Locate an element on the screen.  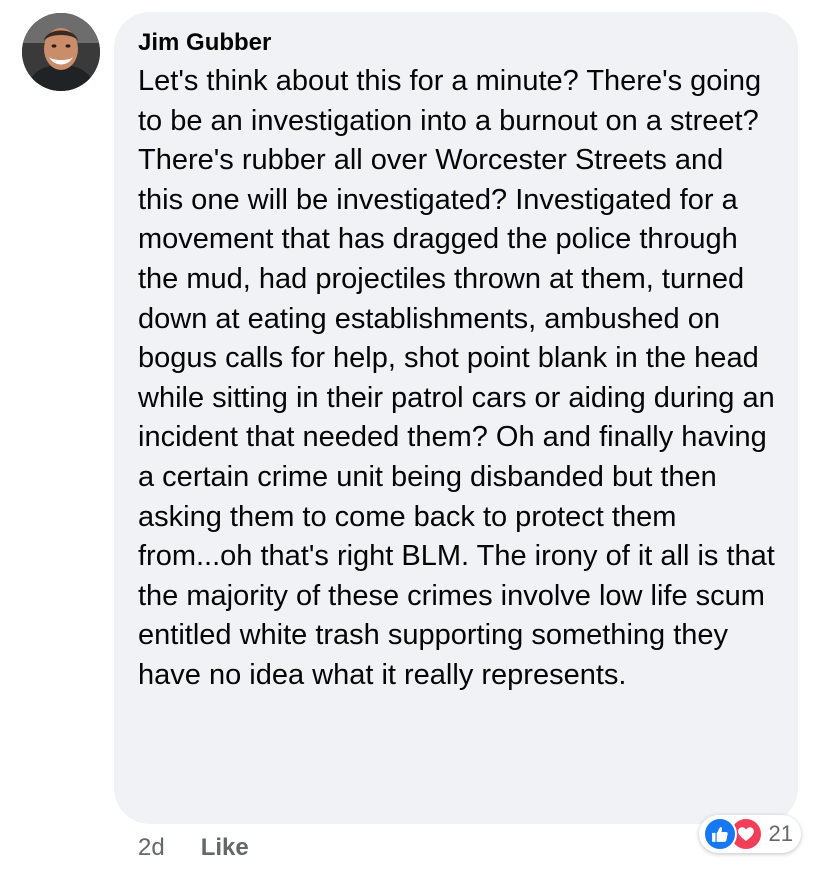
reactions-summary: 21 is located at coordinates (749, 834).